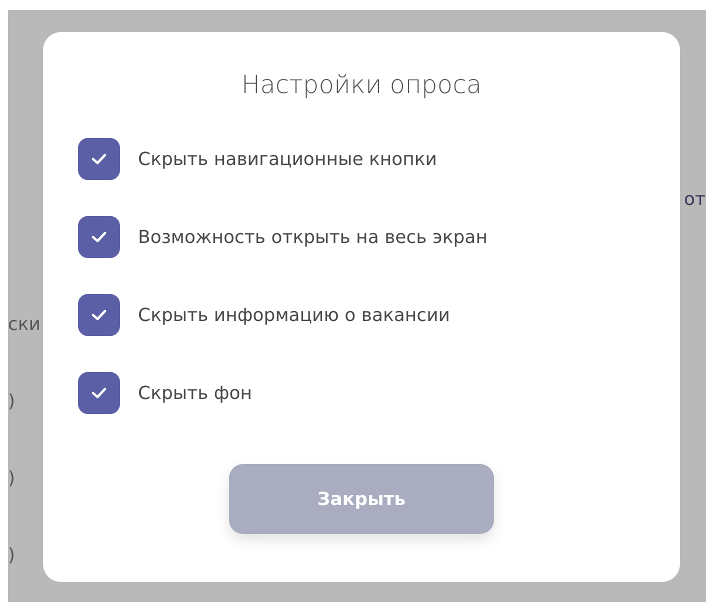 Image resolution: width=706 pixels, height=602 pixels. Describe the element at coordinates (24, 325) in the screenshot. I see `background-text: ски` at that location.